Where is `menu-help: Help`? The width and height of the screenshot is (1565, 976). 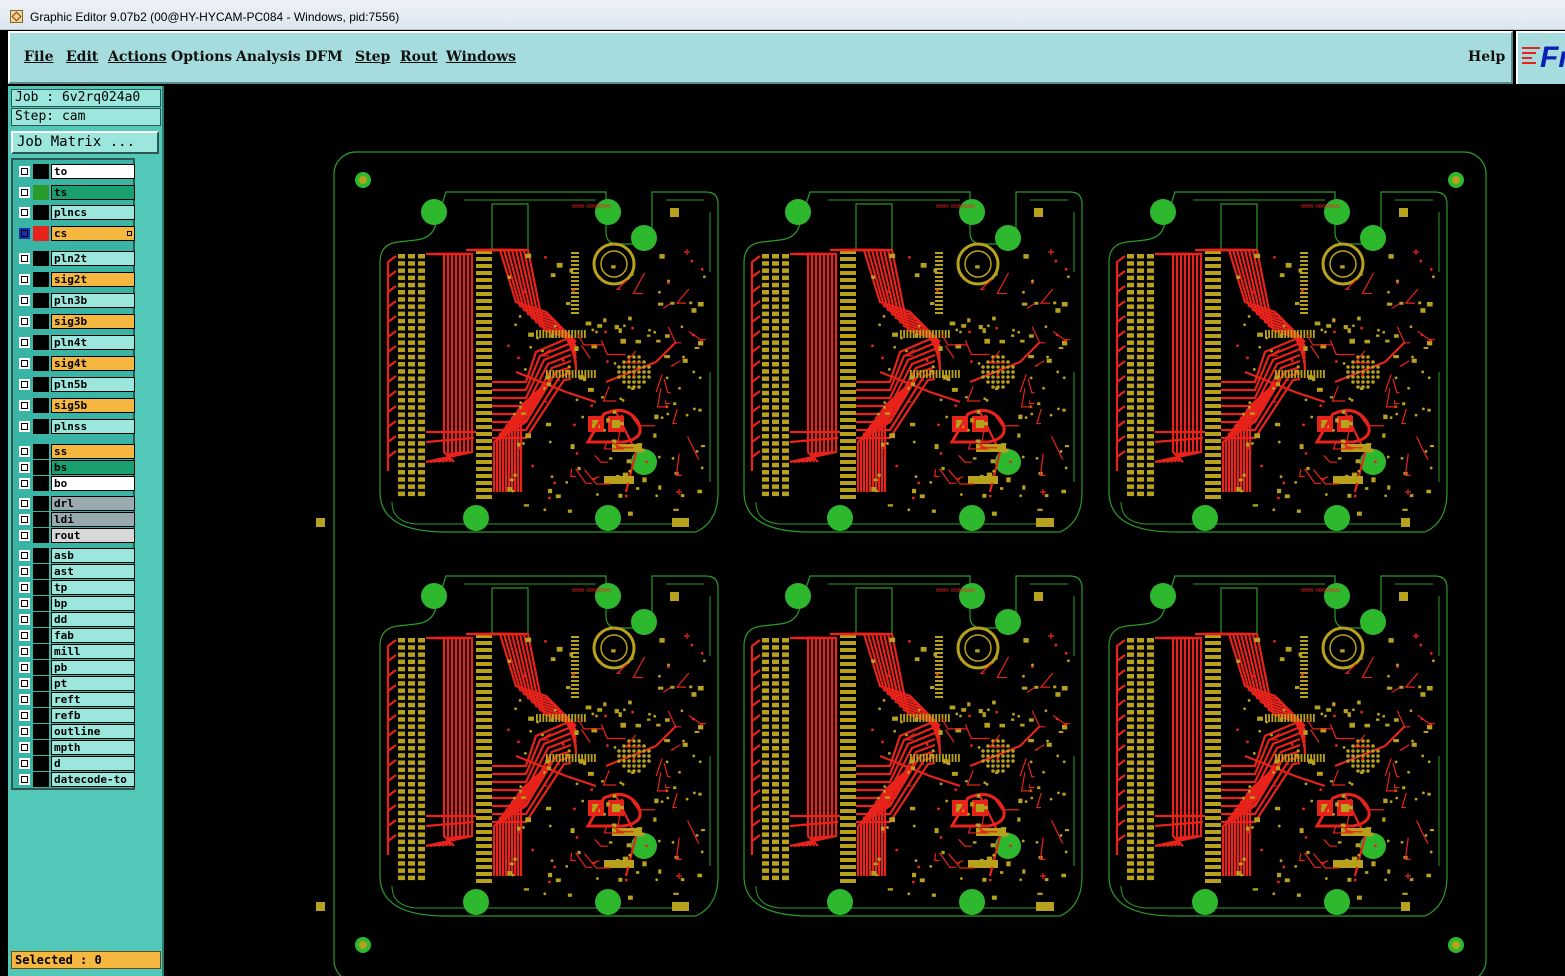
menu-help: Help is located at coordinates (1486, 57).